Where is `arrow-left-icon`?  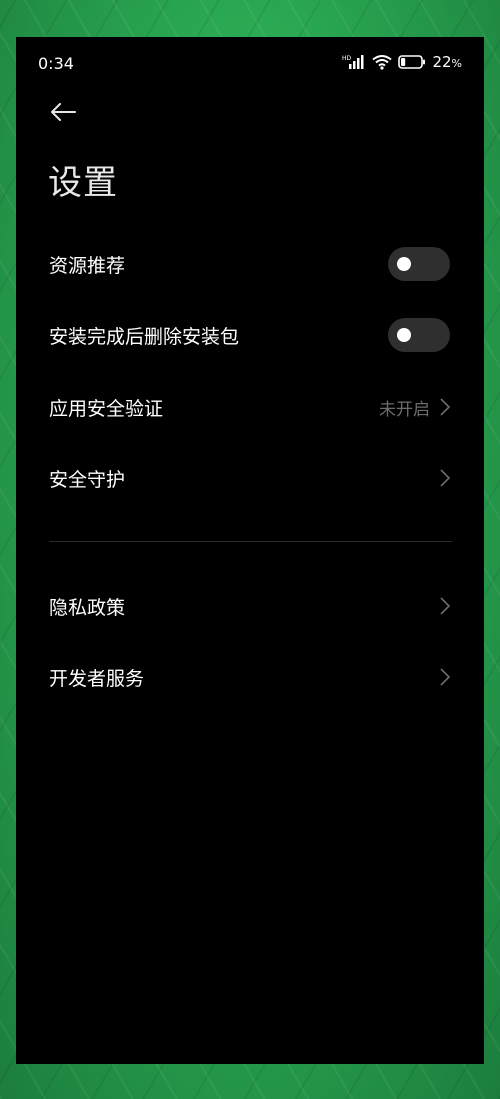
arrow-left-icon is located at coordinates (63, 114).